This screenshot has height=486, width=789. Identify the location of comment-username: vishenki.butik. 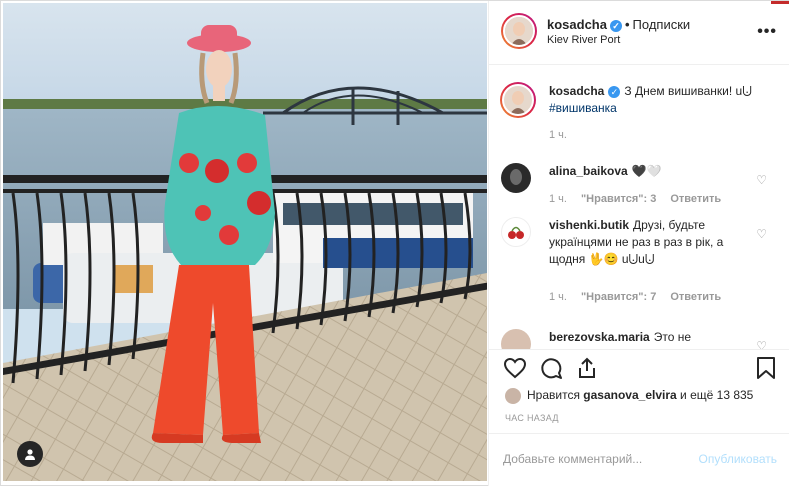
(589, 225).